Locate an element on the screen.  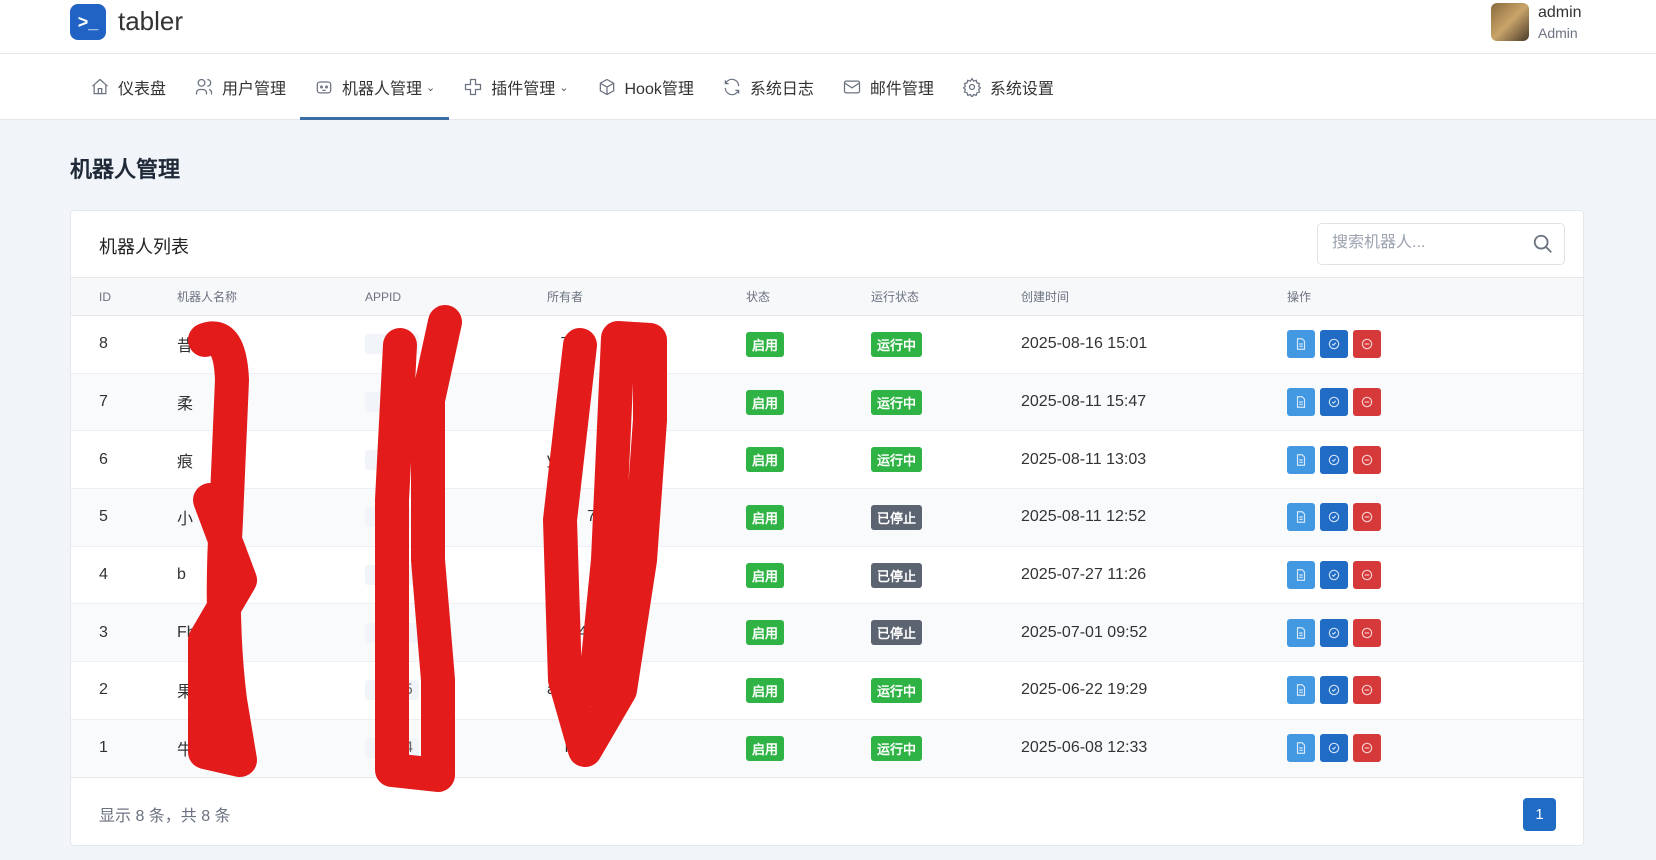
cell-appid: 28 3 is located at coordinates (401, 575).